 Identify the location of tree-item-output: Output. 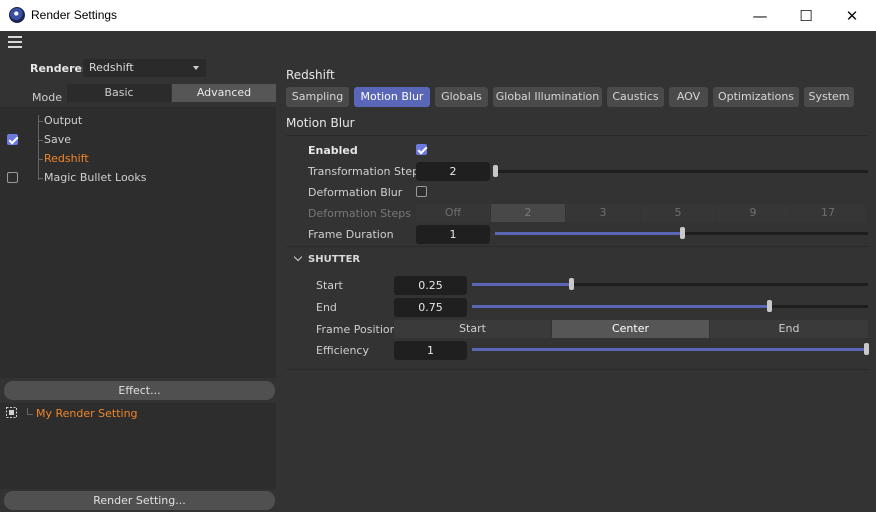
(63, 120).